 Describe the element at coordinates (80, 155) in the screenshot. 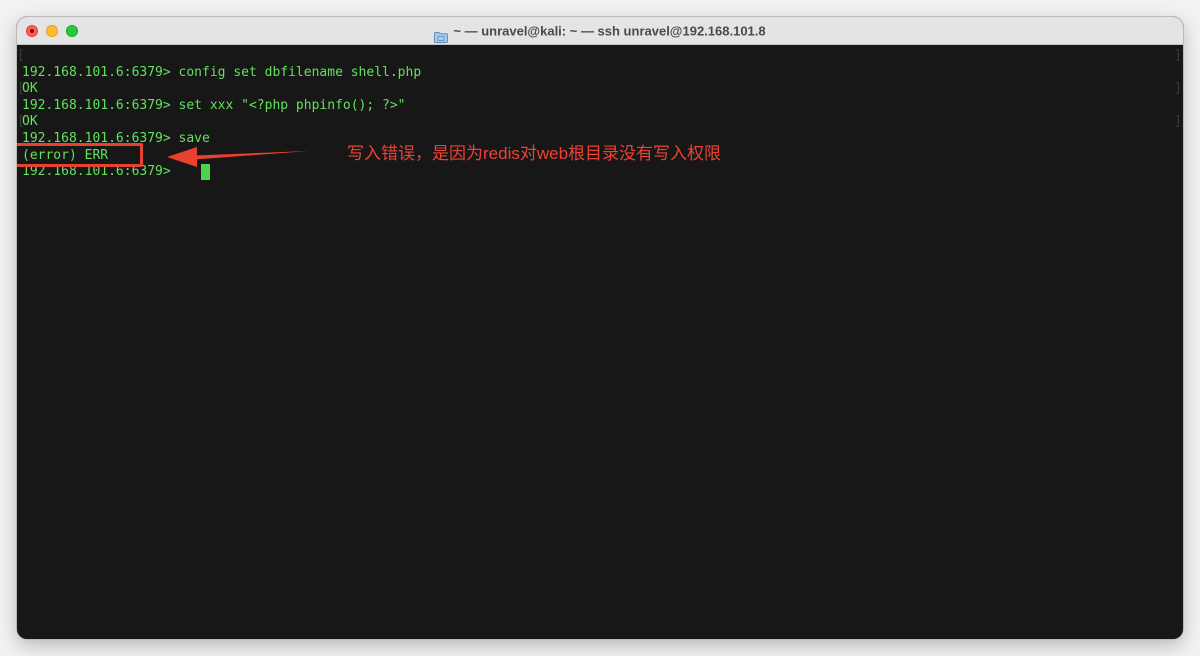

I see `error-highlight-box` at that location.